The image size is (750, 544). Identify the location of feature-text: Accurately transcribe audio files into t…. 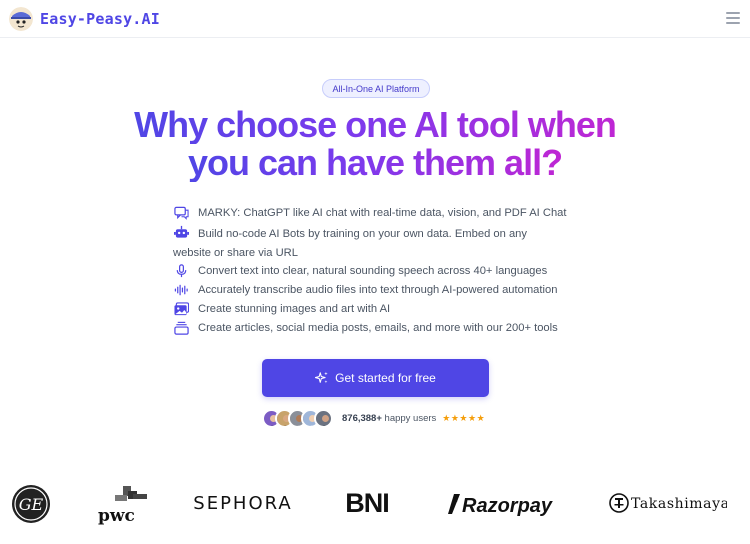
(378, 290).